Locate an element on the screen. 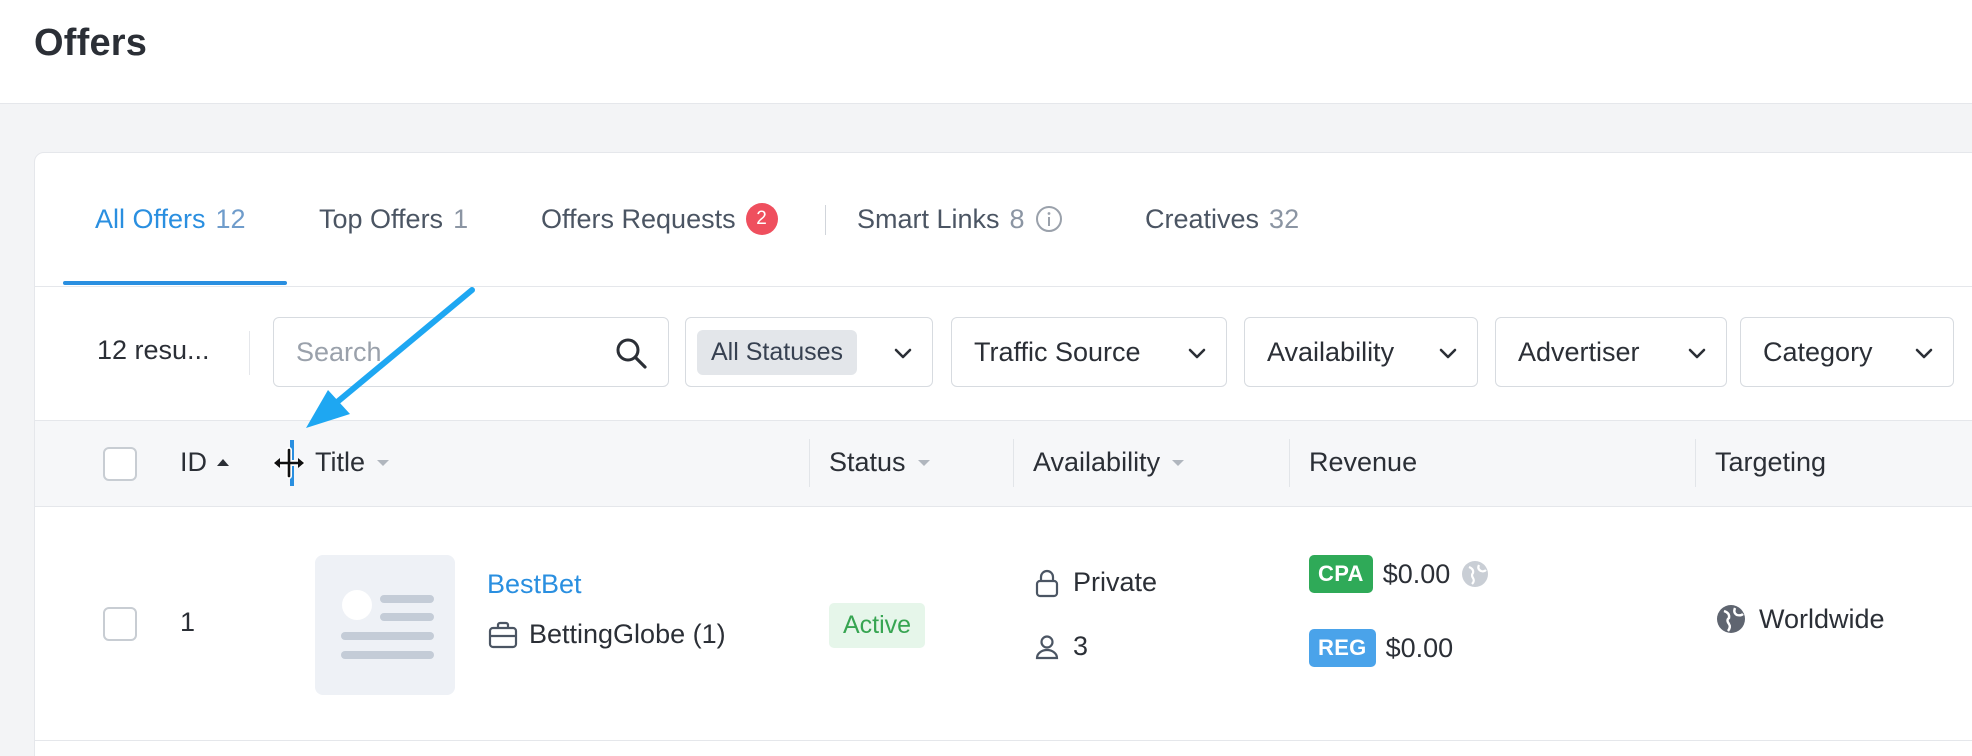  tab-offers-requests: Offers Requests 2 is located at coordinates (659, 219).